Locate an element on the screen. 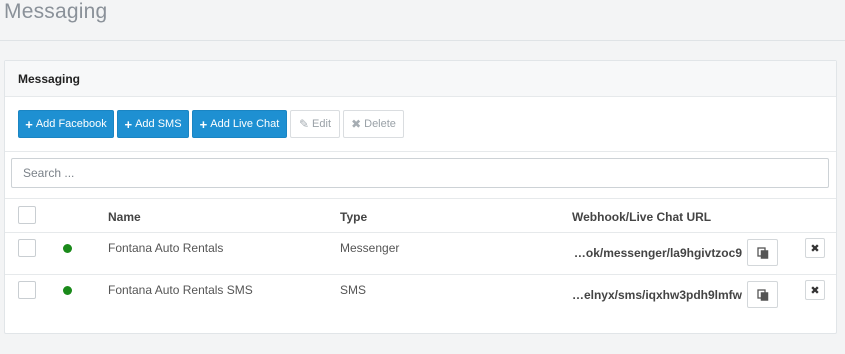 This screenshot has width=845, height=354. divider is located at coordinates (420, 151).